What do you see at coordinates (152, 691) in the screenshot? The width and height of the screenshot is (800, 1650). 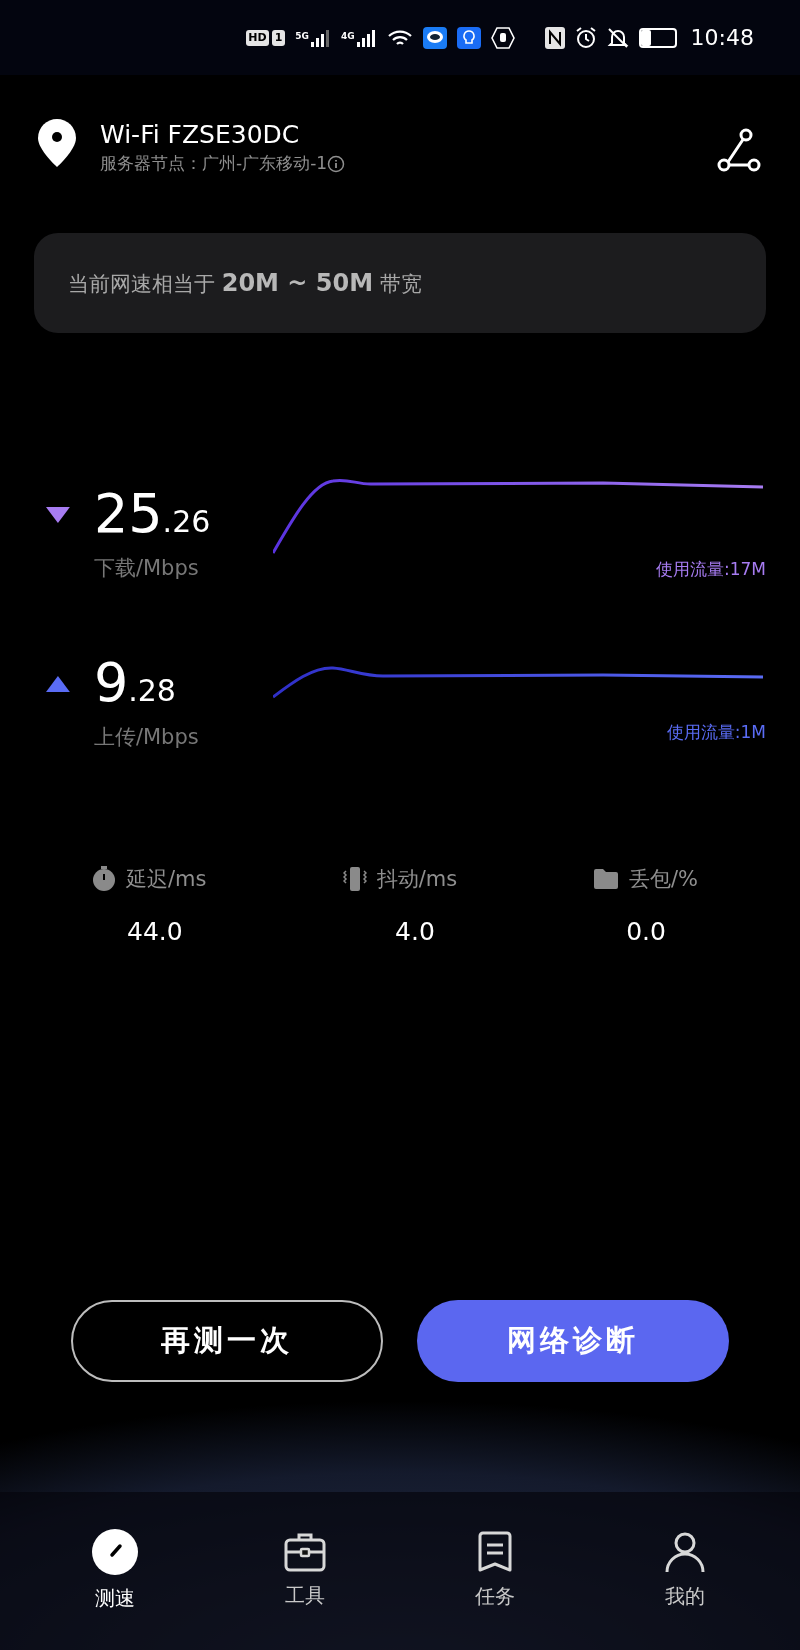 I see `speed-decimal: .28` at bounding box center [152, 691].